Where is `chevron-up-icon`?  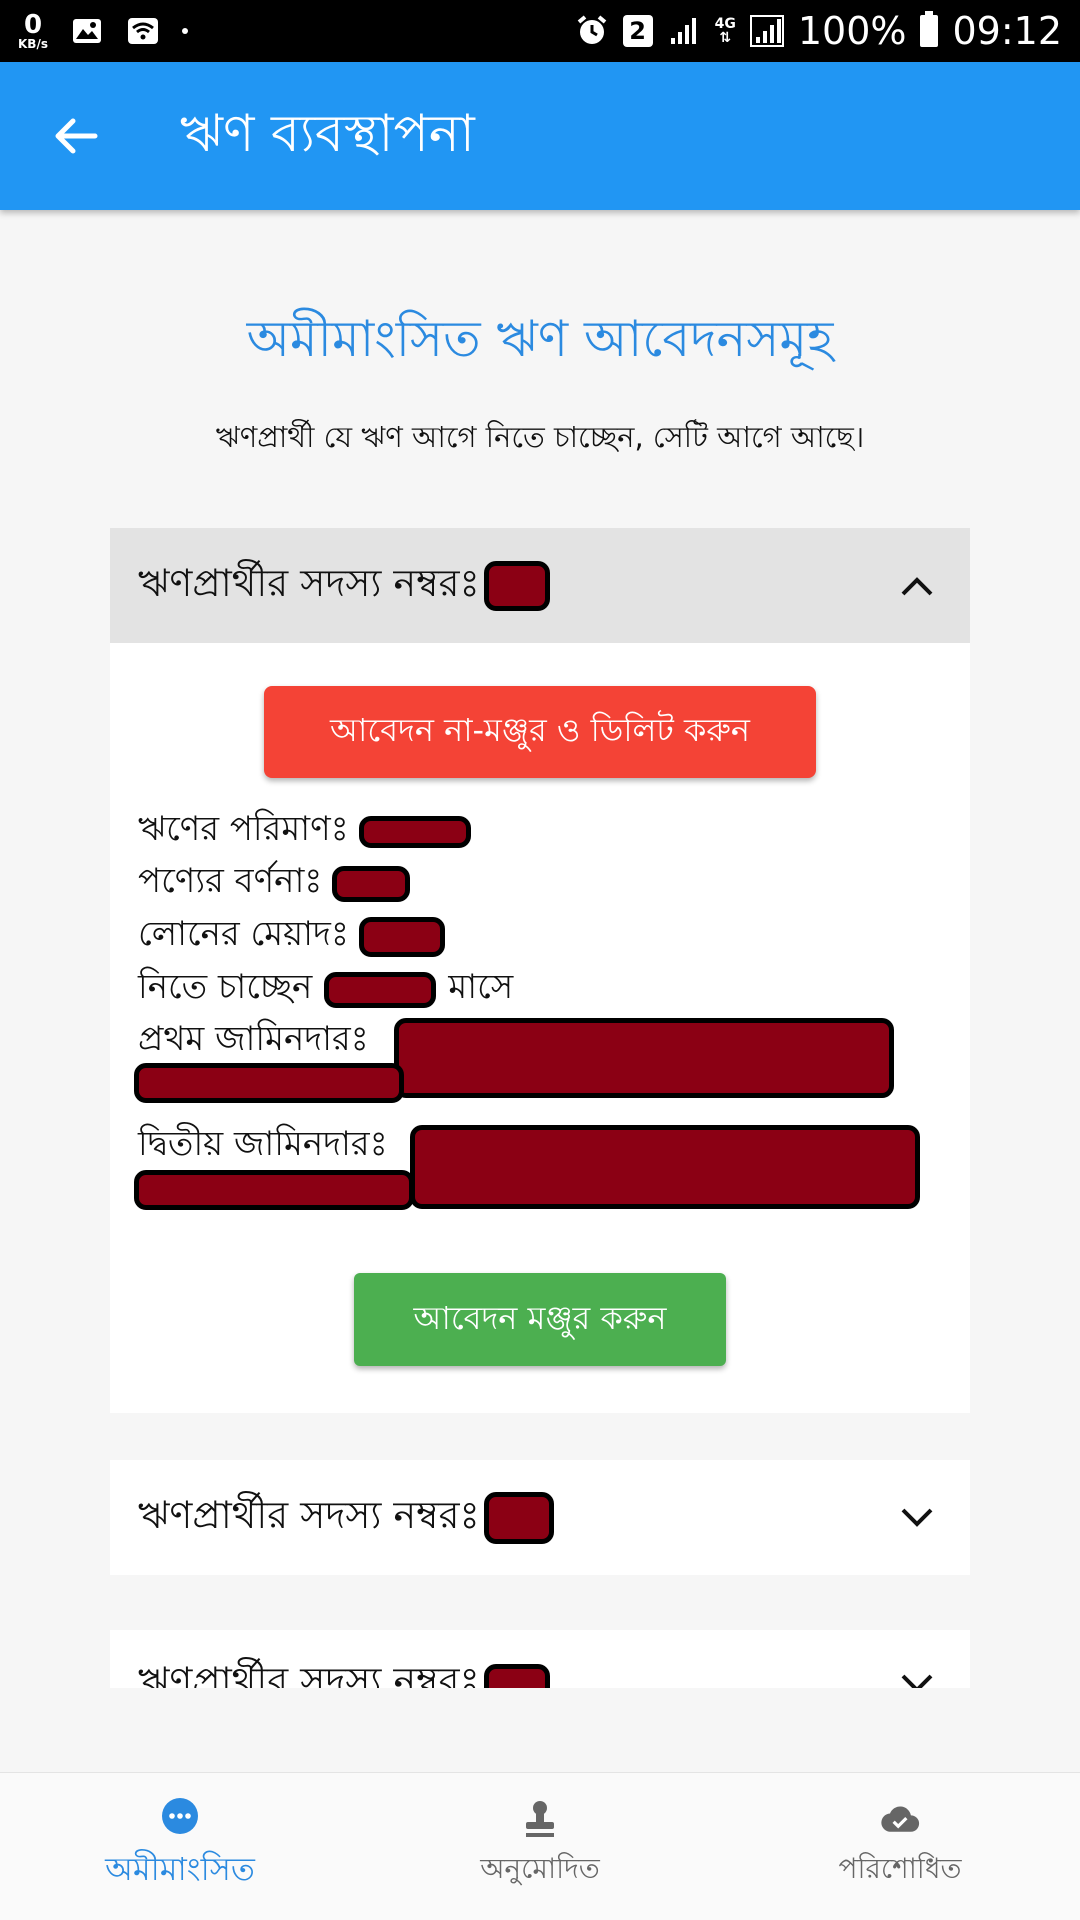 chevron-up-icon is located at coordinates (917, 586).